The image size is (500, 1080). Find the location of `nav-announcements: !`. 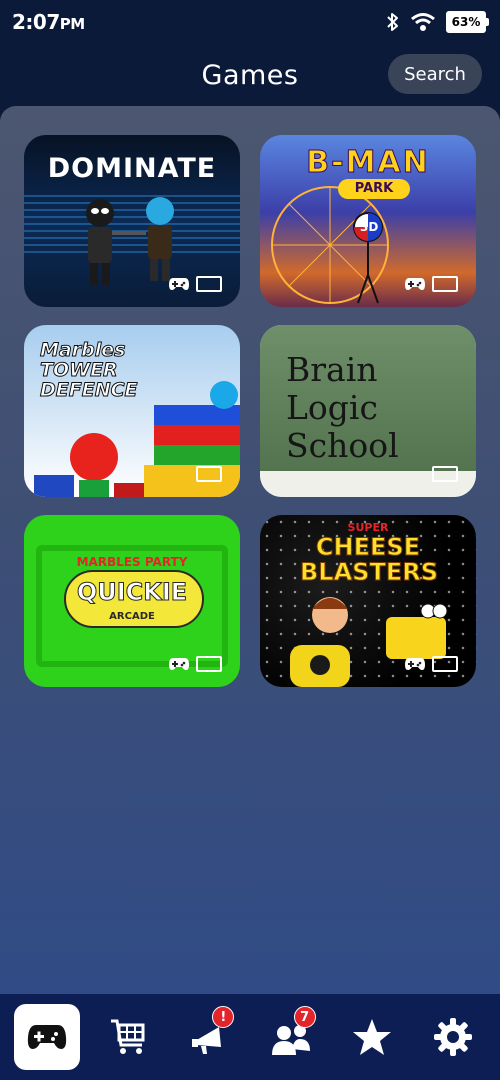

nav-announcements: ! is located at coordinates (209, 1037).